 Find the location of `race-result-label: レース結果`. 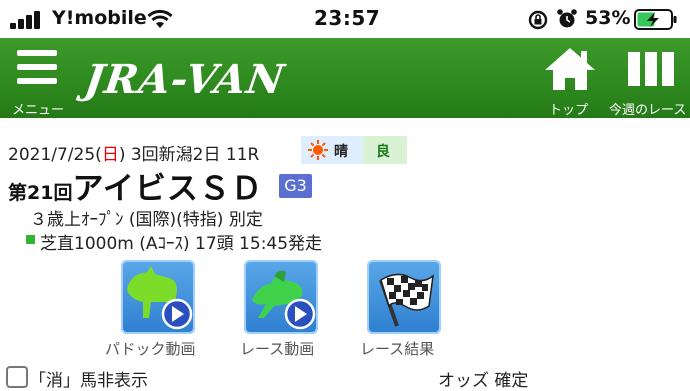

race-result-label: レース結果 is located at coordinates (397, 349).